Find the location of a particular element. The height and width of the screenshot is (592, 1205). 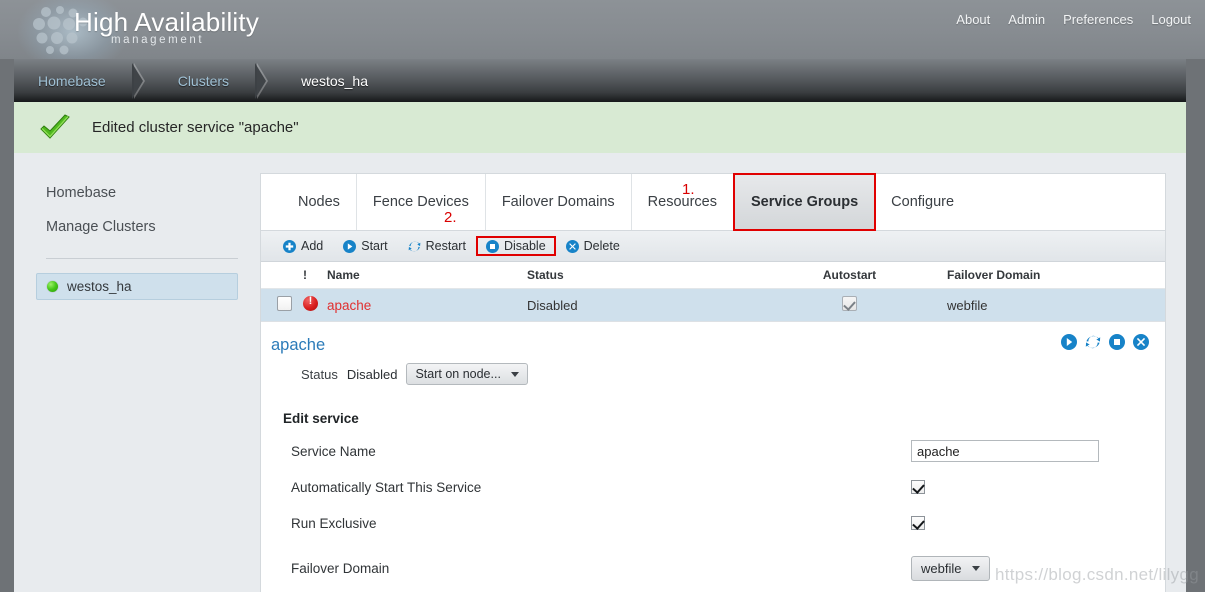

status-led-icon is located at coordinates (52, 286).